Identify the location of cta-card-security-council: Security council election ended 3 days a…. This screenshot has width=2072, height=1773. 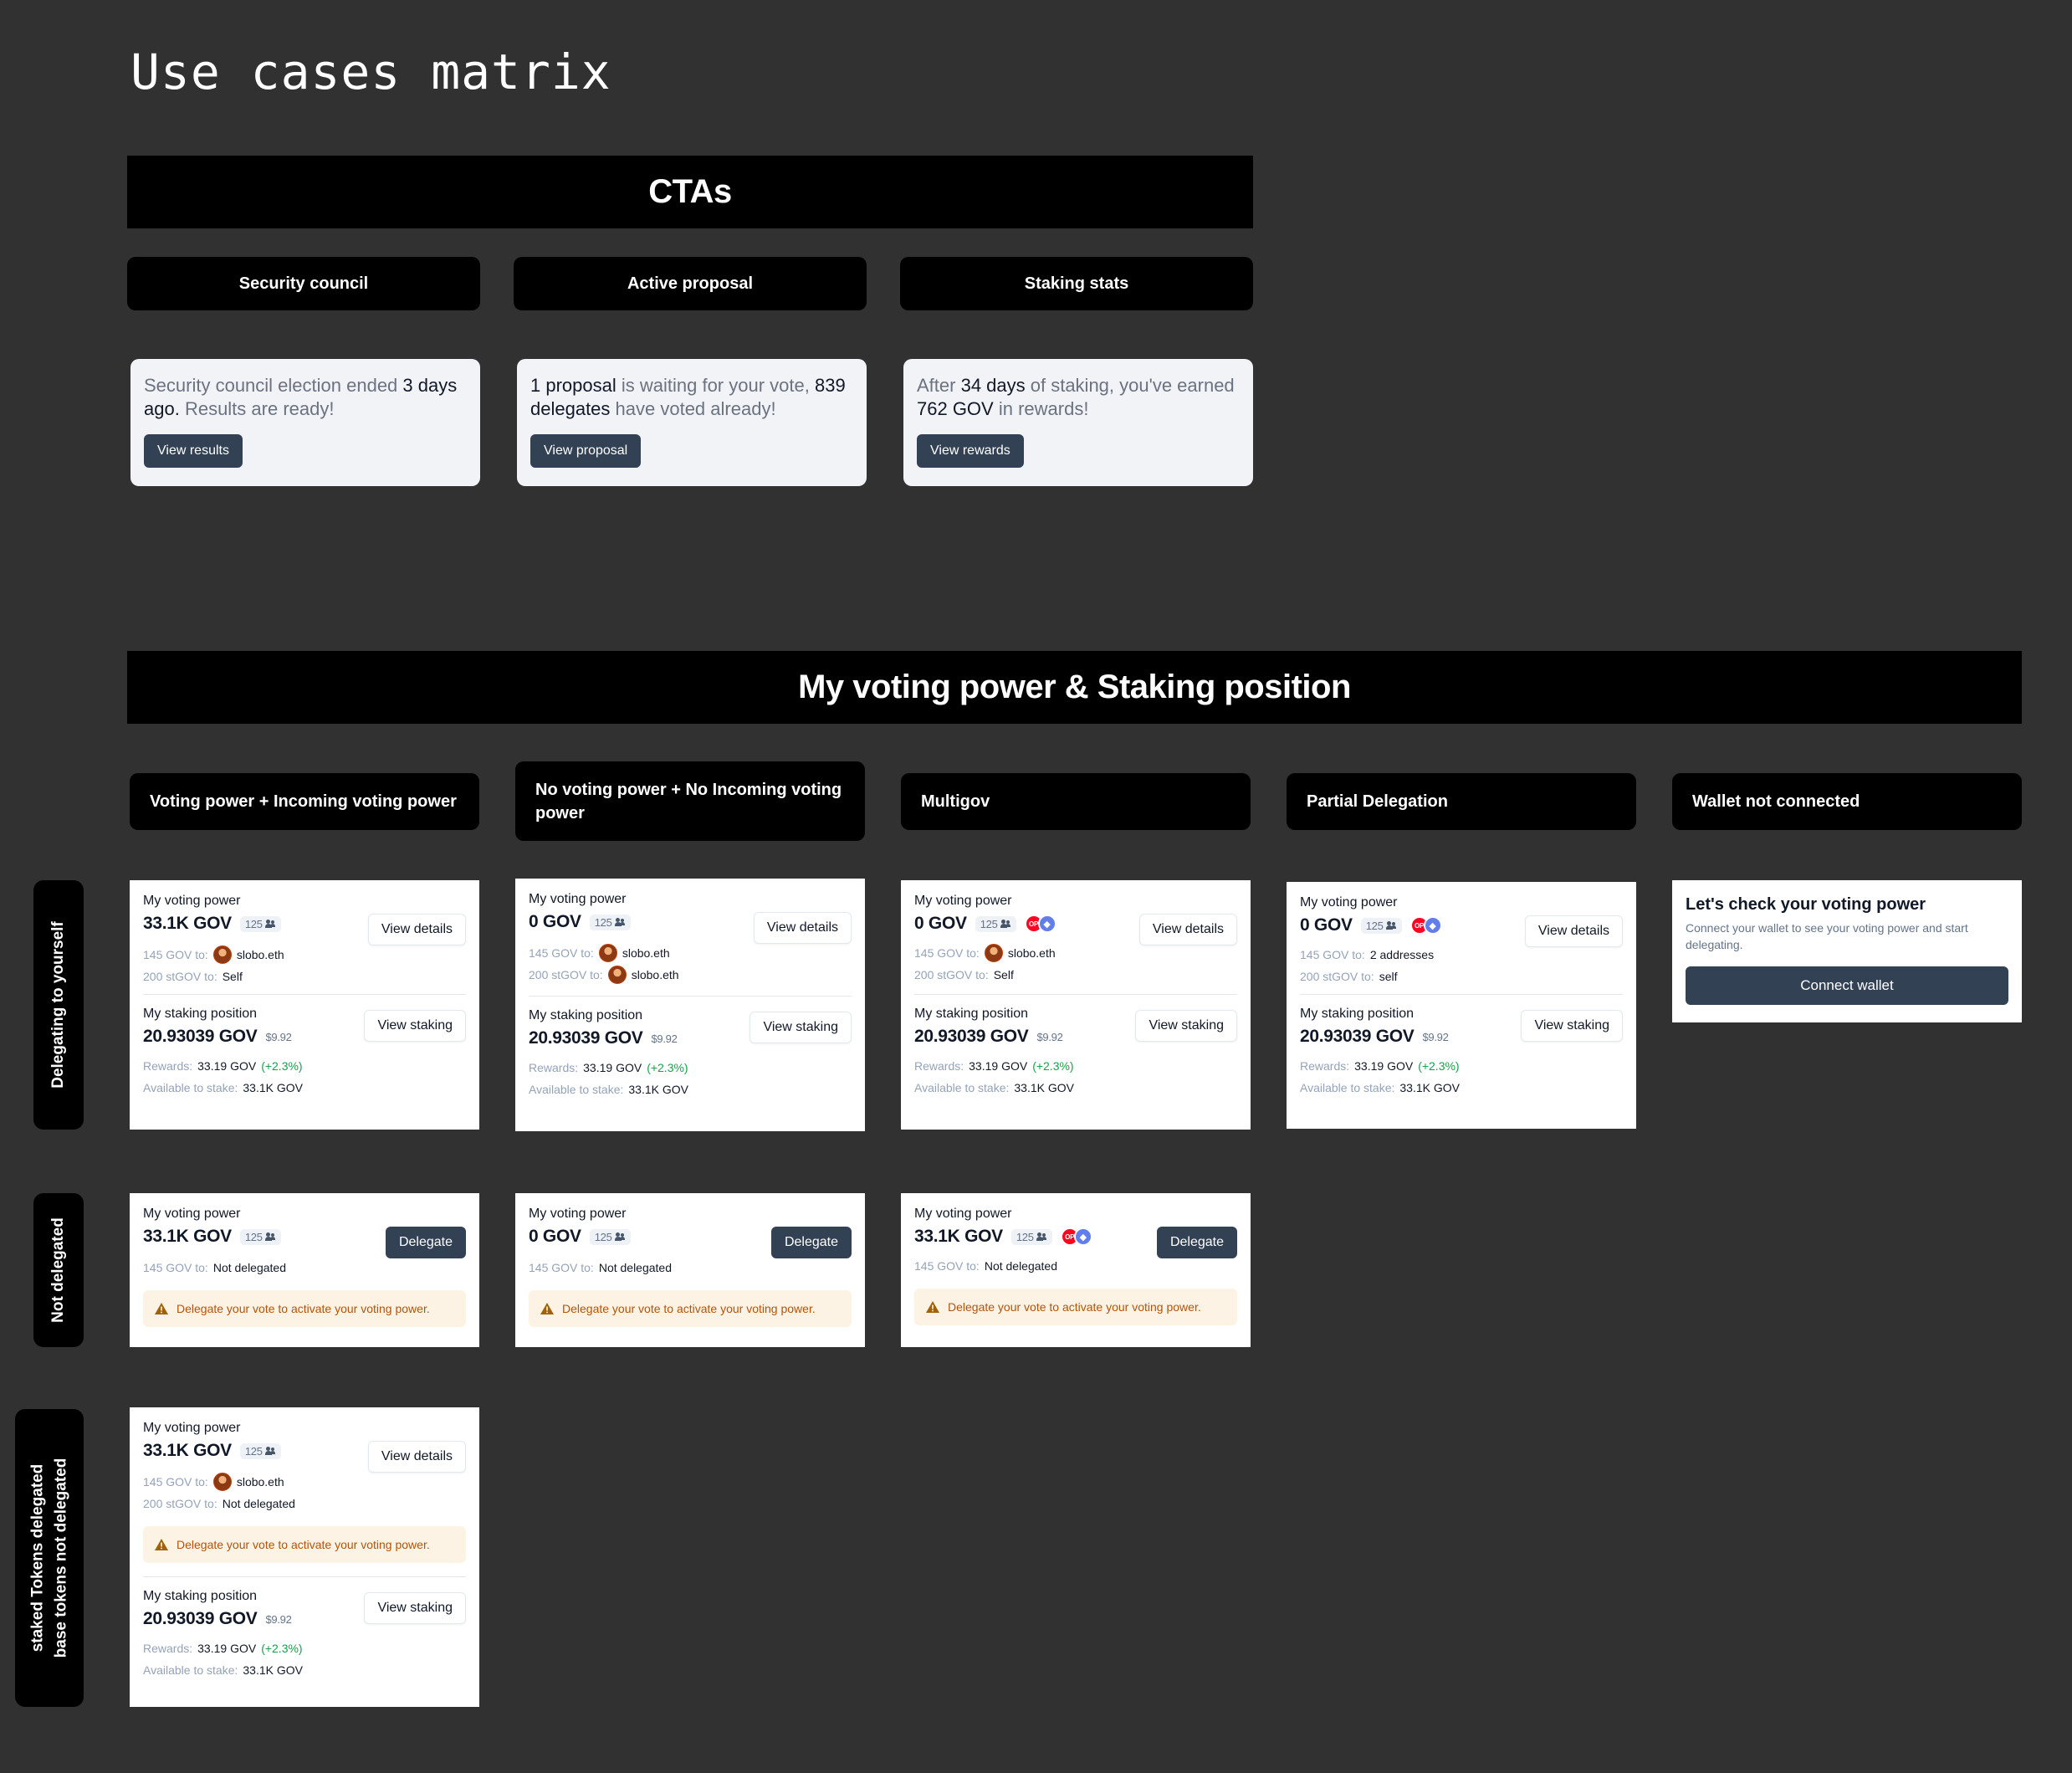
(305, 422).